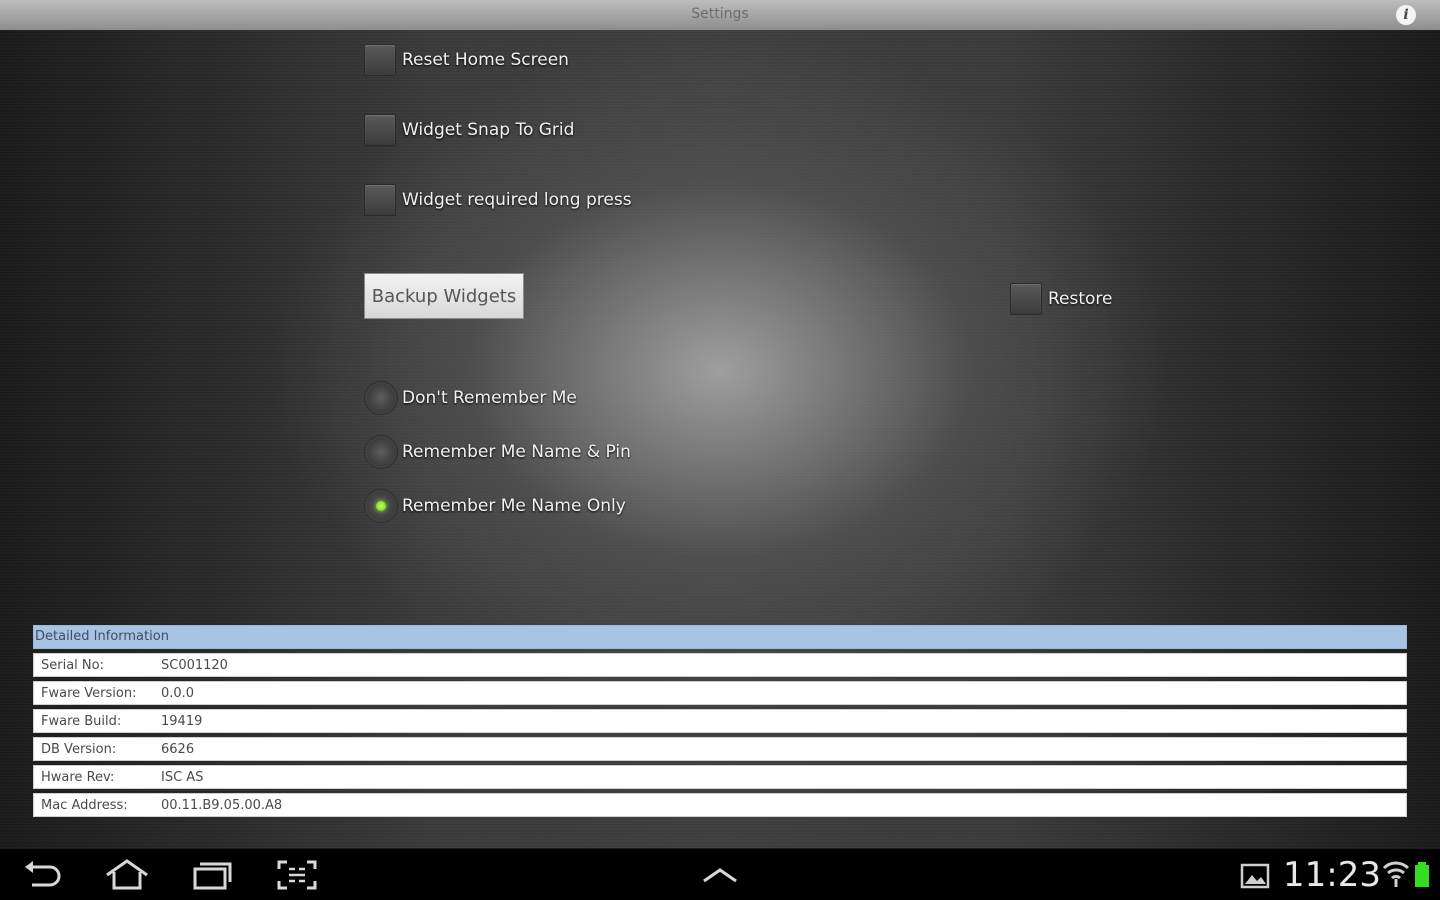 This screenshot has width=1440, height=900. I want to click on recent-apps-icon, so click(212, 876).